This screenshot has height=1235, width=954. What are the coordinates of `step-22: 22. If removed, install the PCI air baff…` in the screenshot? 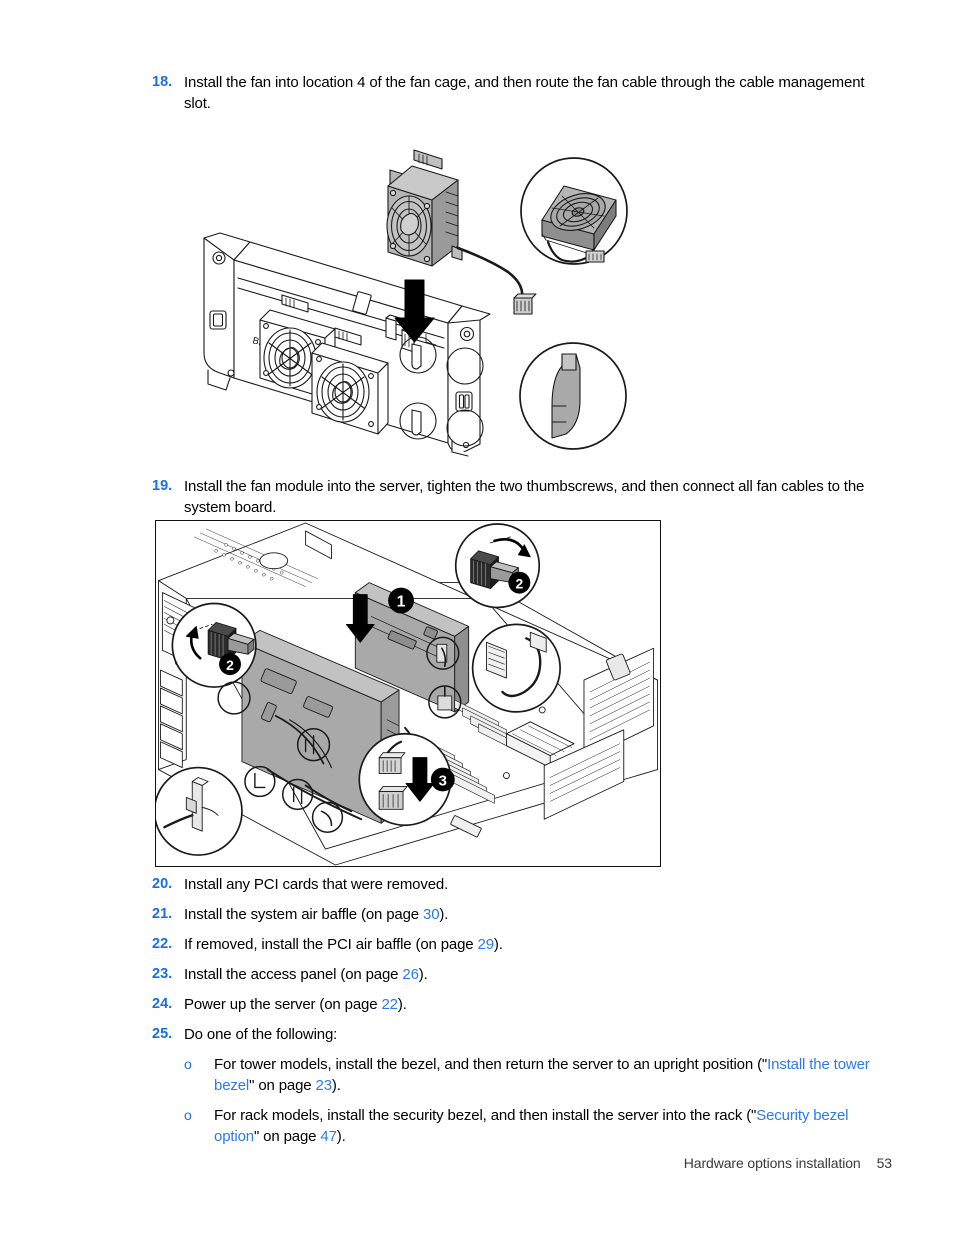 It's located at (515, 944).